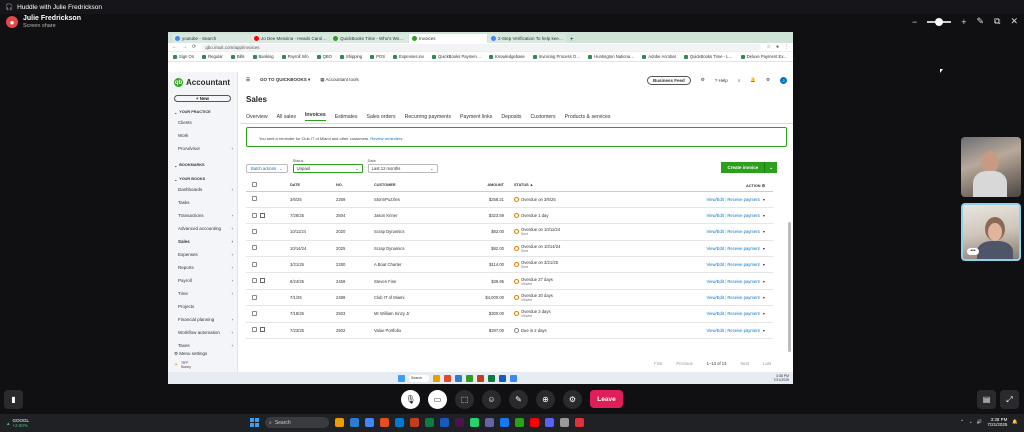 Image resolution: width=1024 pixels, height=432 pixels. I want to click on microphone-icon: 🎙, so click(410, 399).